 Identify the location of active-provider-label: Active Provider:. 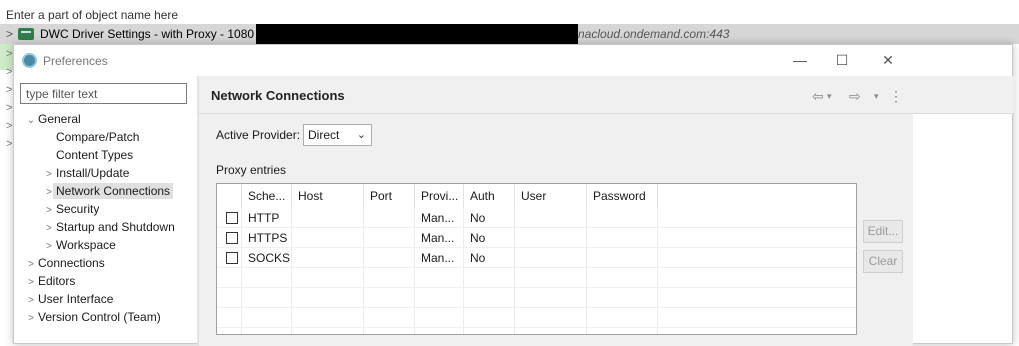
(258, 135).